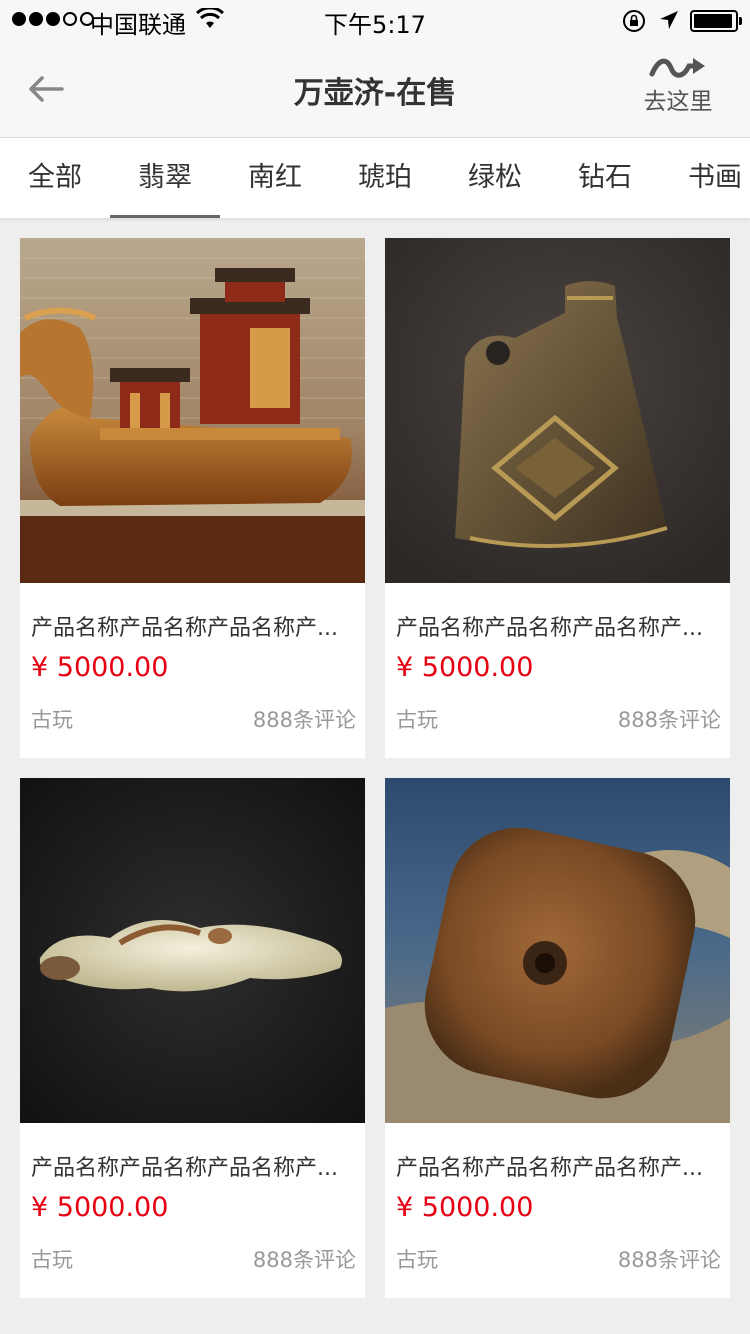 This screenshot has height=1334, width=750. What do you see at coordinates (385, 178) in the screenshot?
I see `tab-amber: 琥珀` at bounding box center [385, 178].